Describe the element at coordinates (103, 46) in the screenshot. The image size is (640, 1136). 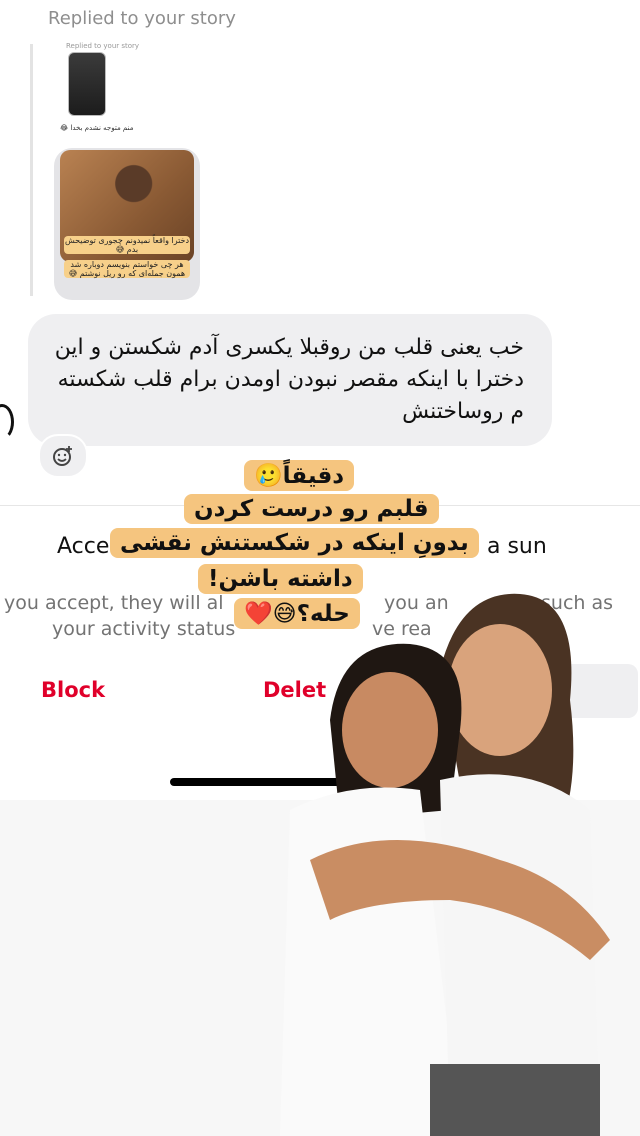
I see `story-mini-label: Replied to your story` at that location.